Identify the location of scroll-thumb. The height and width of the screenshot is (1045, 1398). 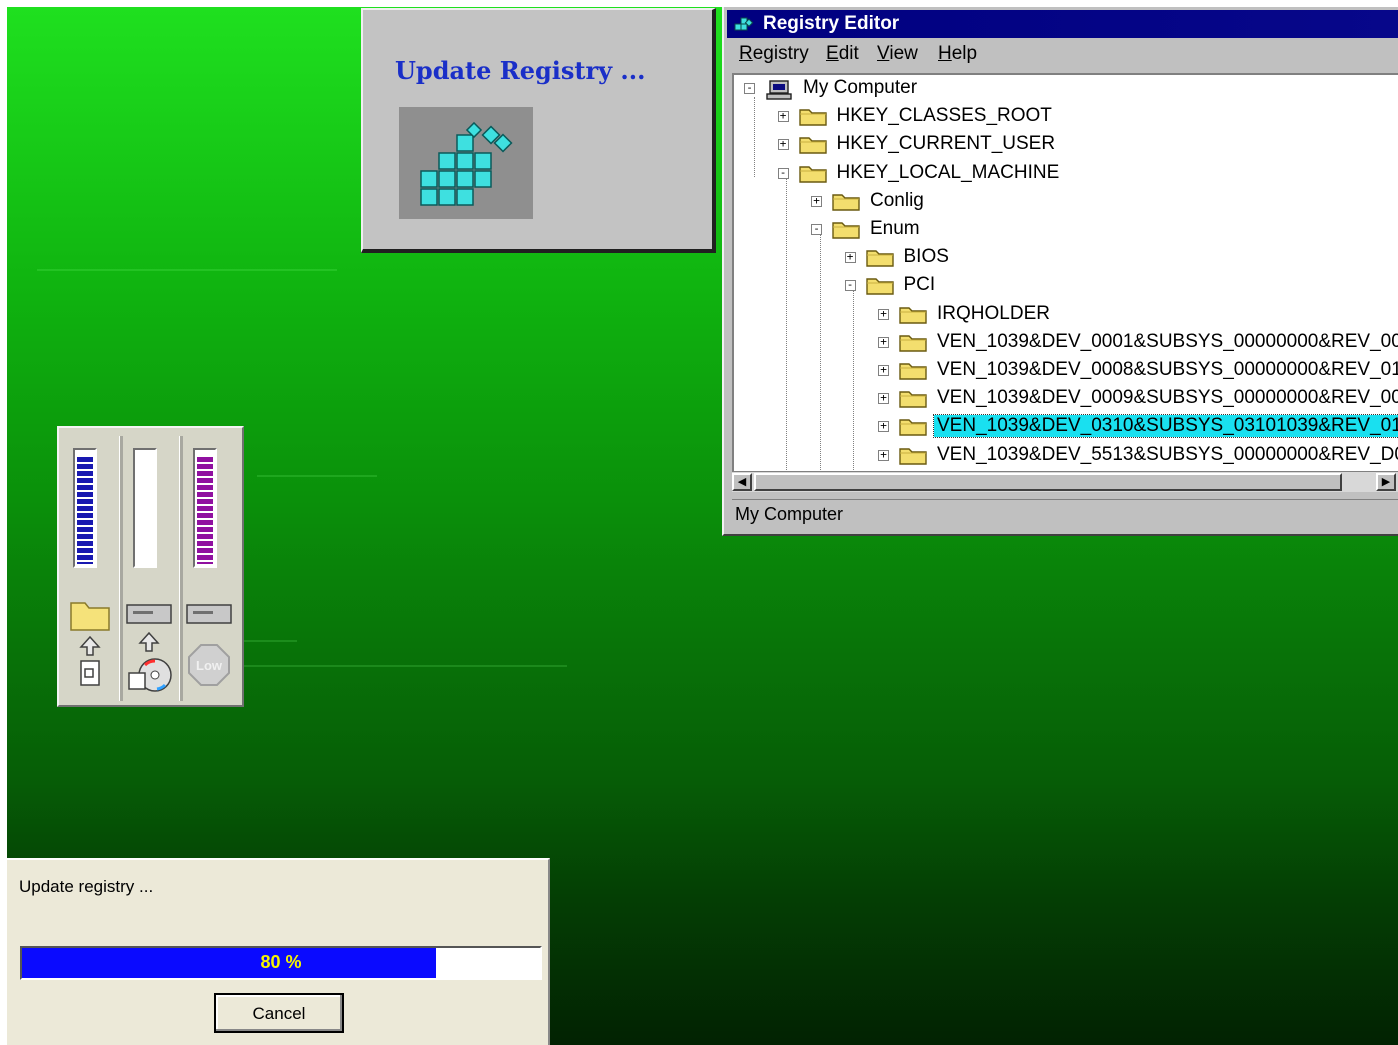
(1048, 482).